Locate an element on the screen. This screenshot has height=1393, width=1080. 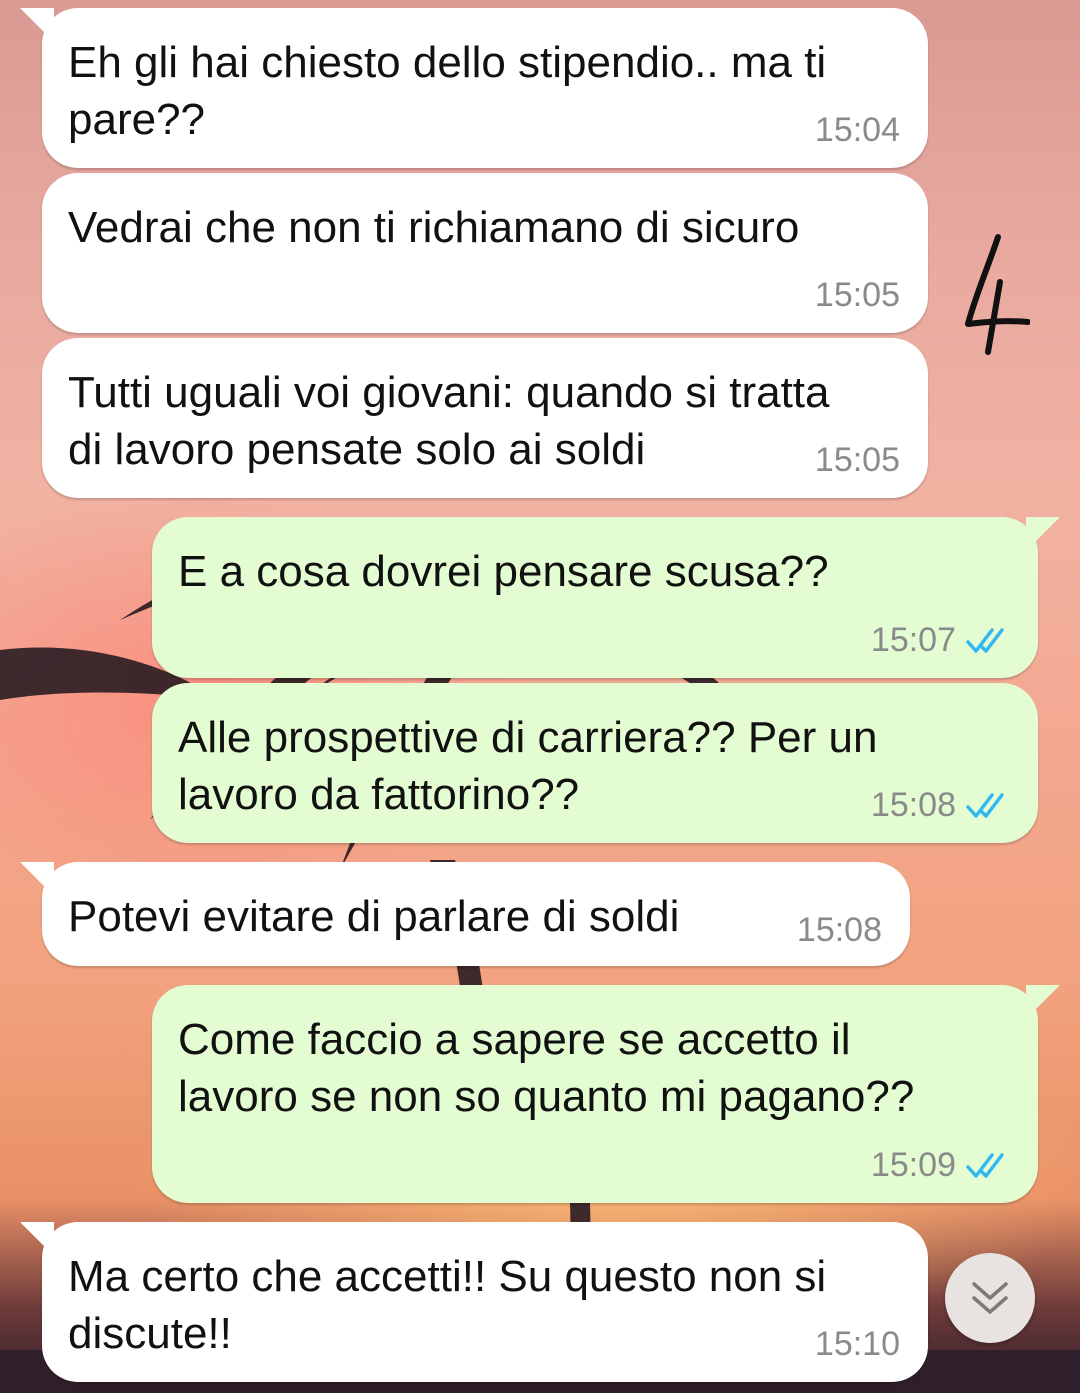
message-time: 15:04 is located at coordinates (857, 130).